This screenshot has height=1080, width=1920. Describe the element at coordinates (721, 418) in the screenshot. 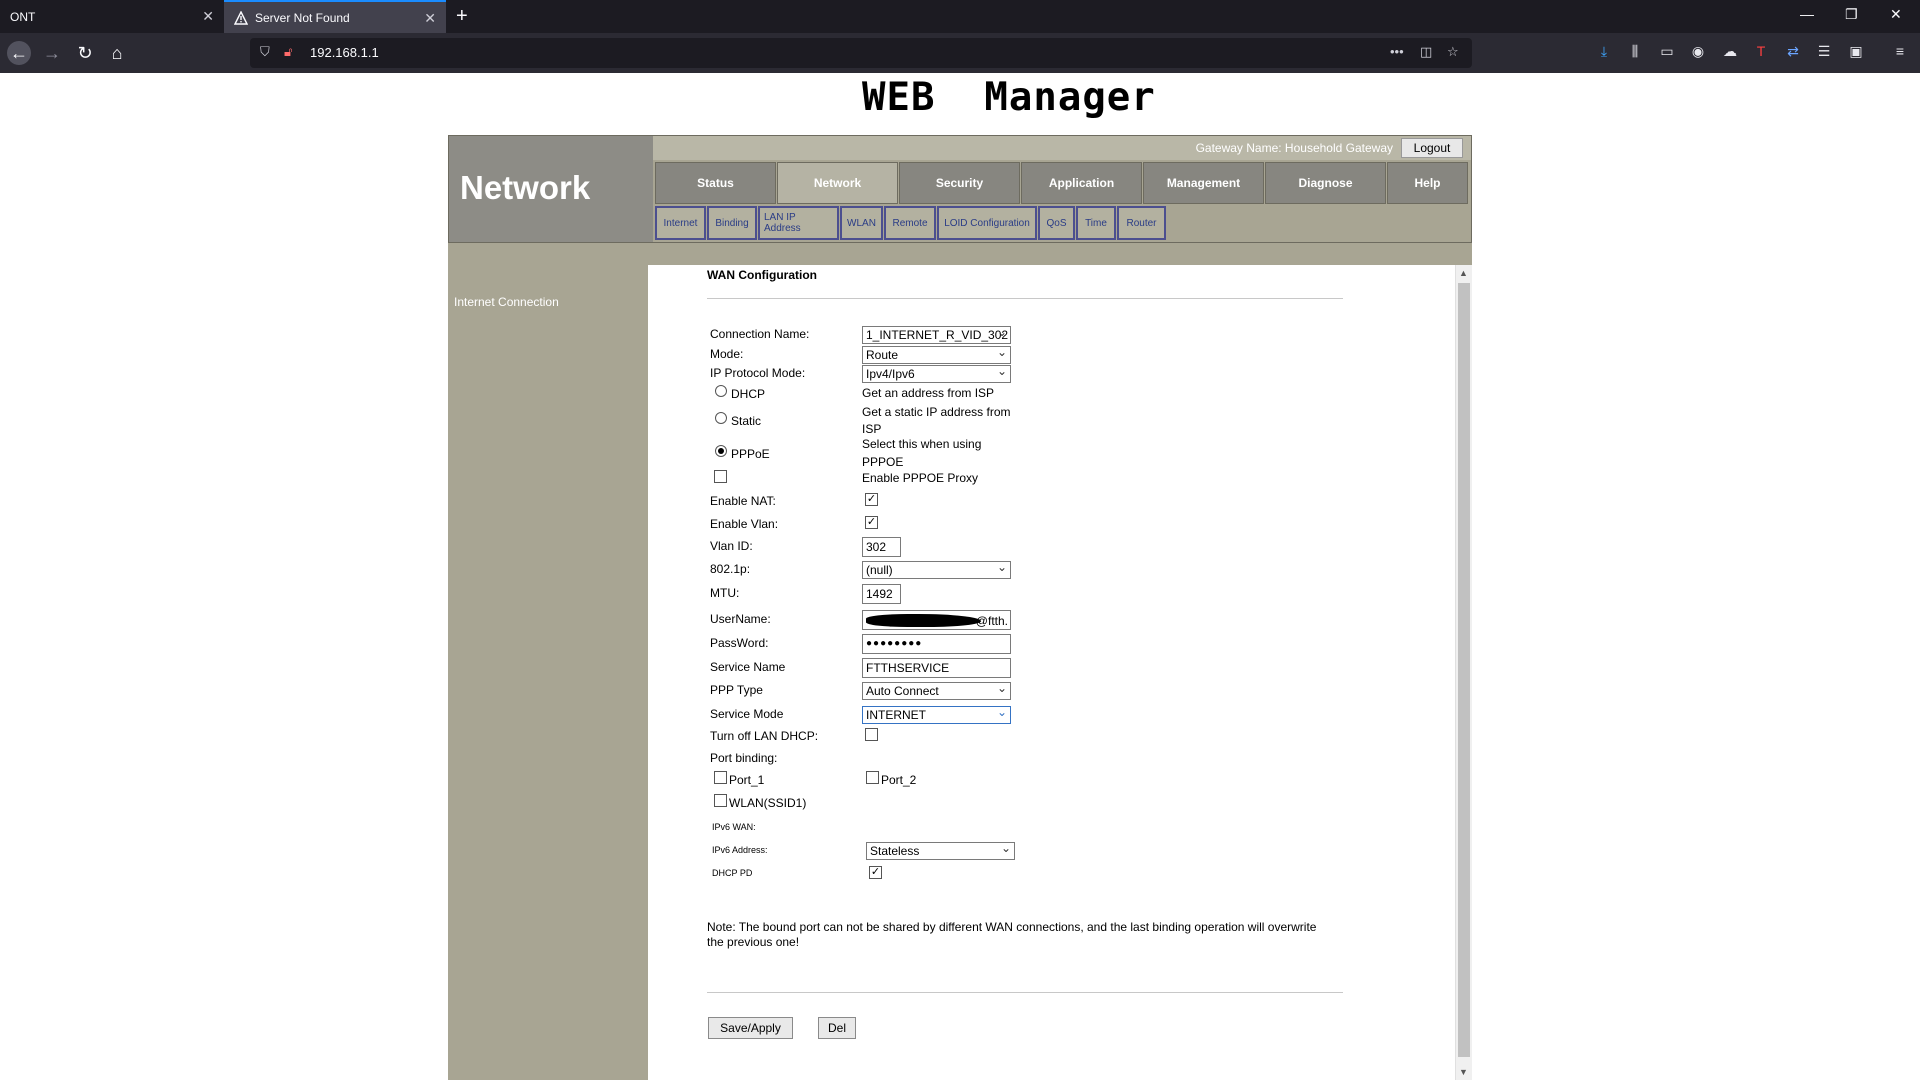

I see `static-radio` at that location.